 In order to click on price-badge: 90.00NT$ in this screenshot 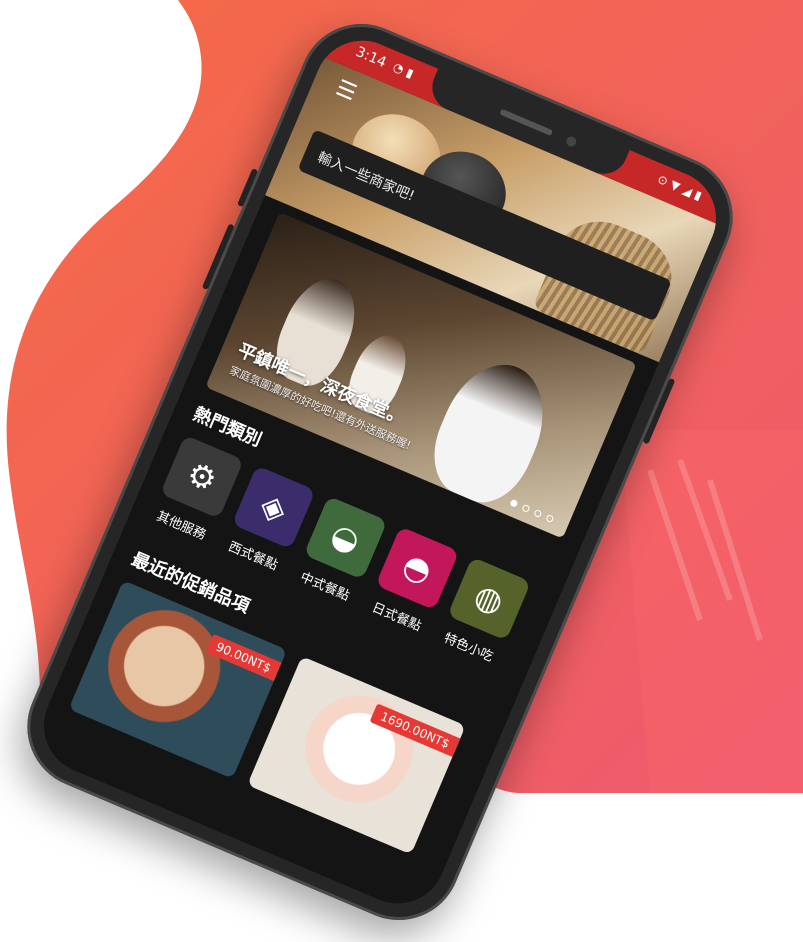, I will do `click(243, 657)`.